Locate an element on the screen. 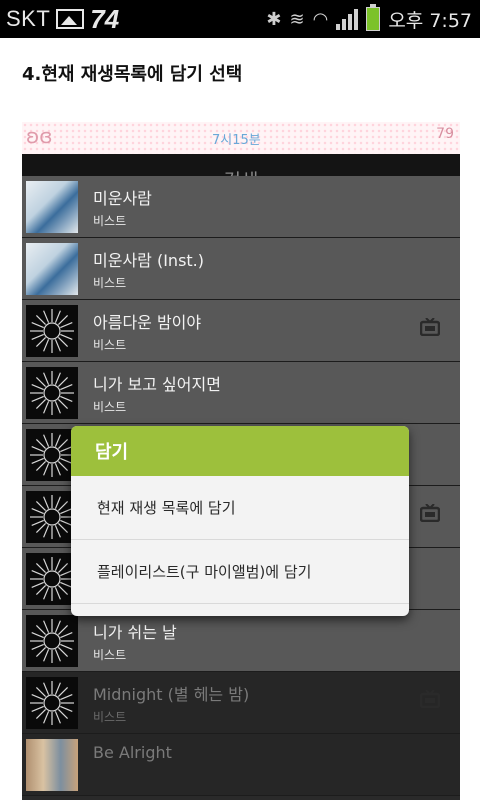 Image resolution: width=480 pixels, height=800 pixels. app-status-clock: 7시15분 is located at coordinates (236, 140).